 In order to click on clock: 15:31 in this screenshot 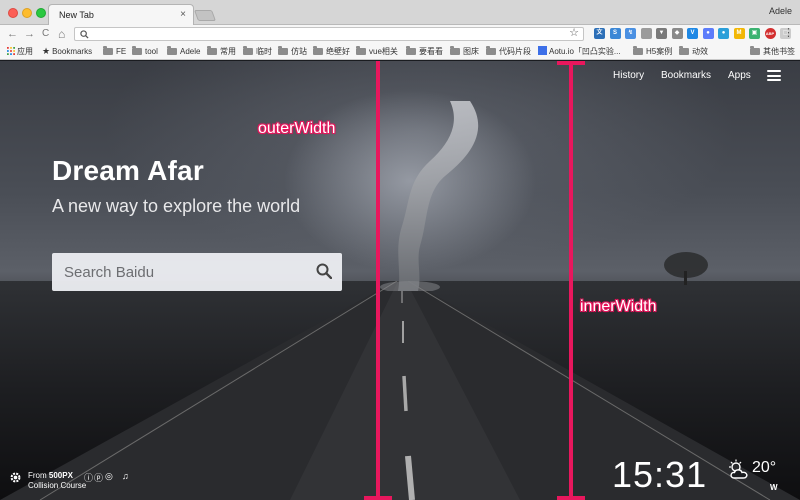, I will do `click(660, 474)`.